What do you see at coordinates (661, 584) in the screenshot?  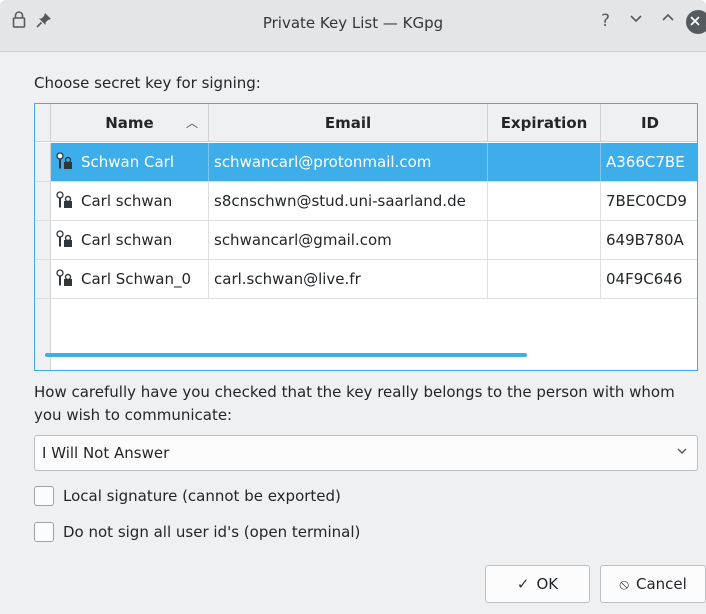 I see `cancel-button-label: Cancel` at bounding box center [661, 584].